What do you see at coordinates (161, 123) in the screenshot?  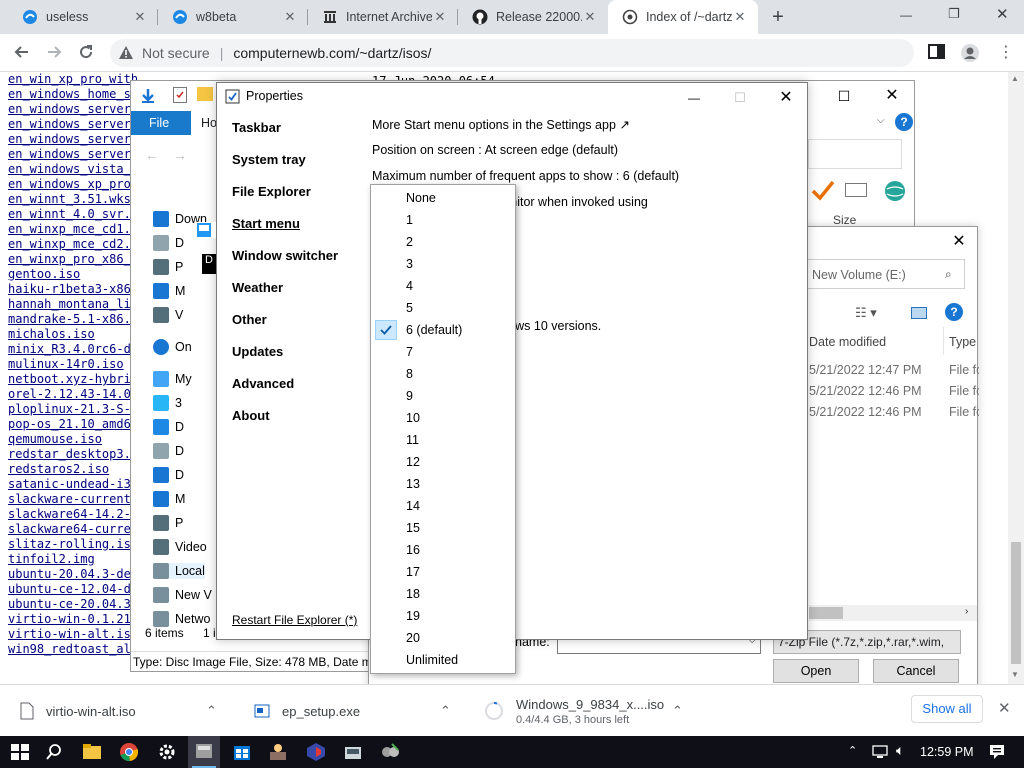 I see `file-tab: File` at bounding box center [161, 123].